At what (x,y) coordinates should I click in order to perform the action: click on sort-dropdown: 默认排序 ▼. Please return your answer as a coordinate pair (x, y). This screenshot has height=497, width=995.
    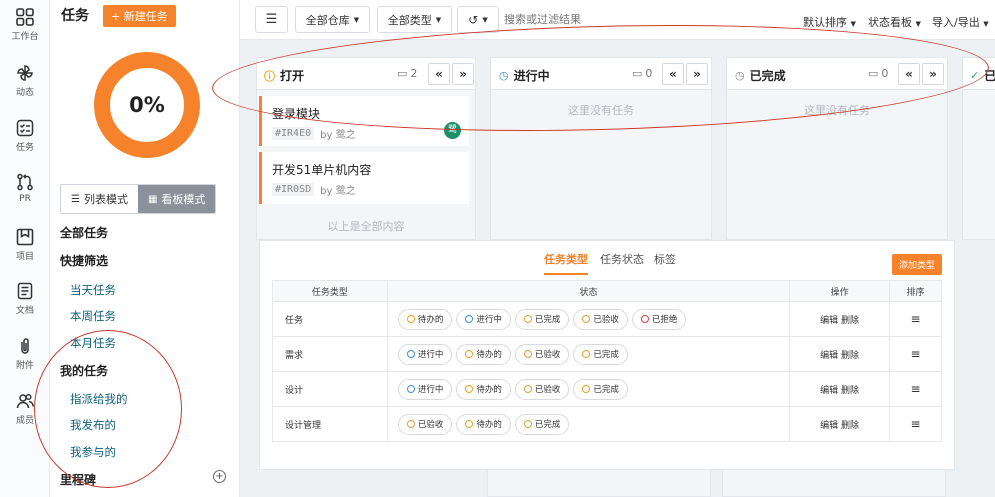
    Looking at the image, I should click on (829, 22).